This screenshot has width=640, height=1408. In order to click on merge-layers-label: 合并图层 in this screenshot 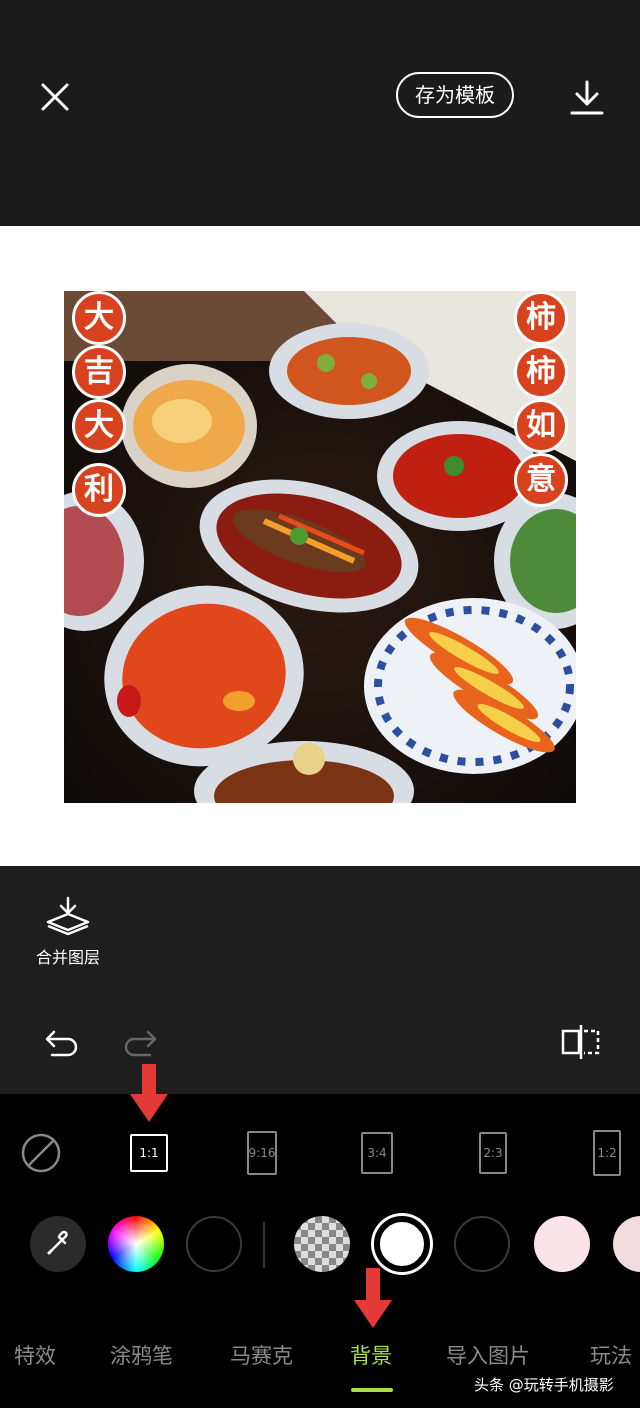, I will do `click(67, 957)`.